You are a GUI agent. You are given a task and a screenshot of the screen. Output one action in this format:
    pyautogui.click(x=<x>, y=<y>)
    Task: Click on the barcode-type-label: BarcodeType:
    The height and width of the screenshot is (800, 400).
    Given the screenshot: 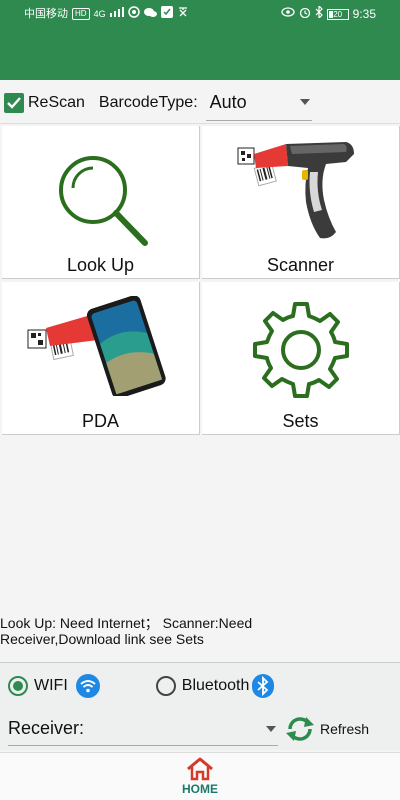 What is the action you would take?
    pyautogui.click(x=148, y=102)
    